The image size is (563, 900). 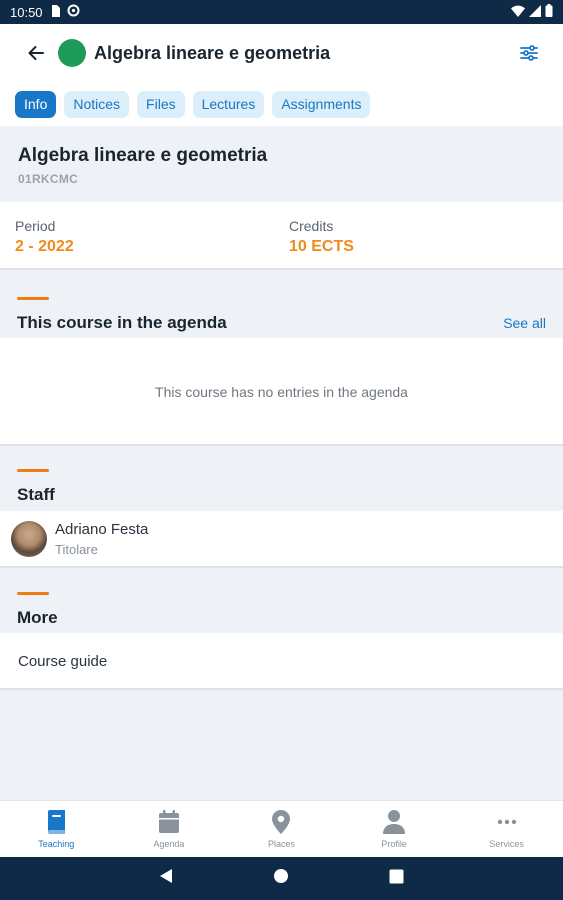 I want to click on sim-card-icon, so click(x=55, y=12).